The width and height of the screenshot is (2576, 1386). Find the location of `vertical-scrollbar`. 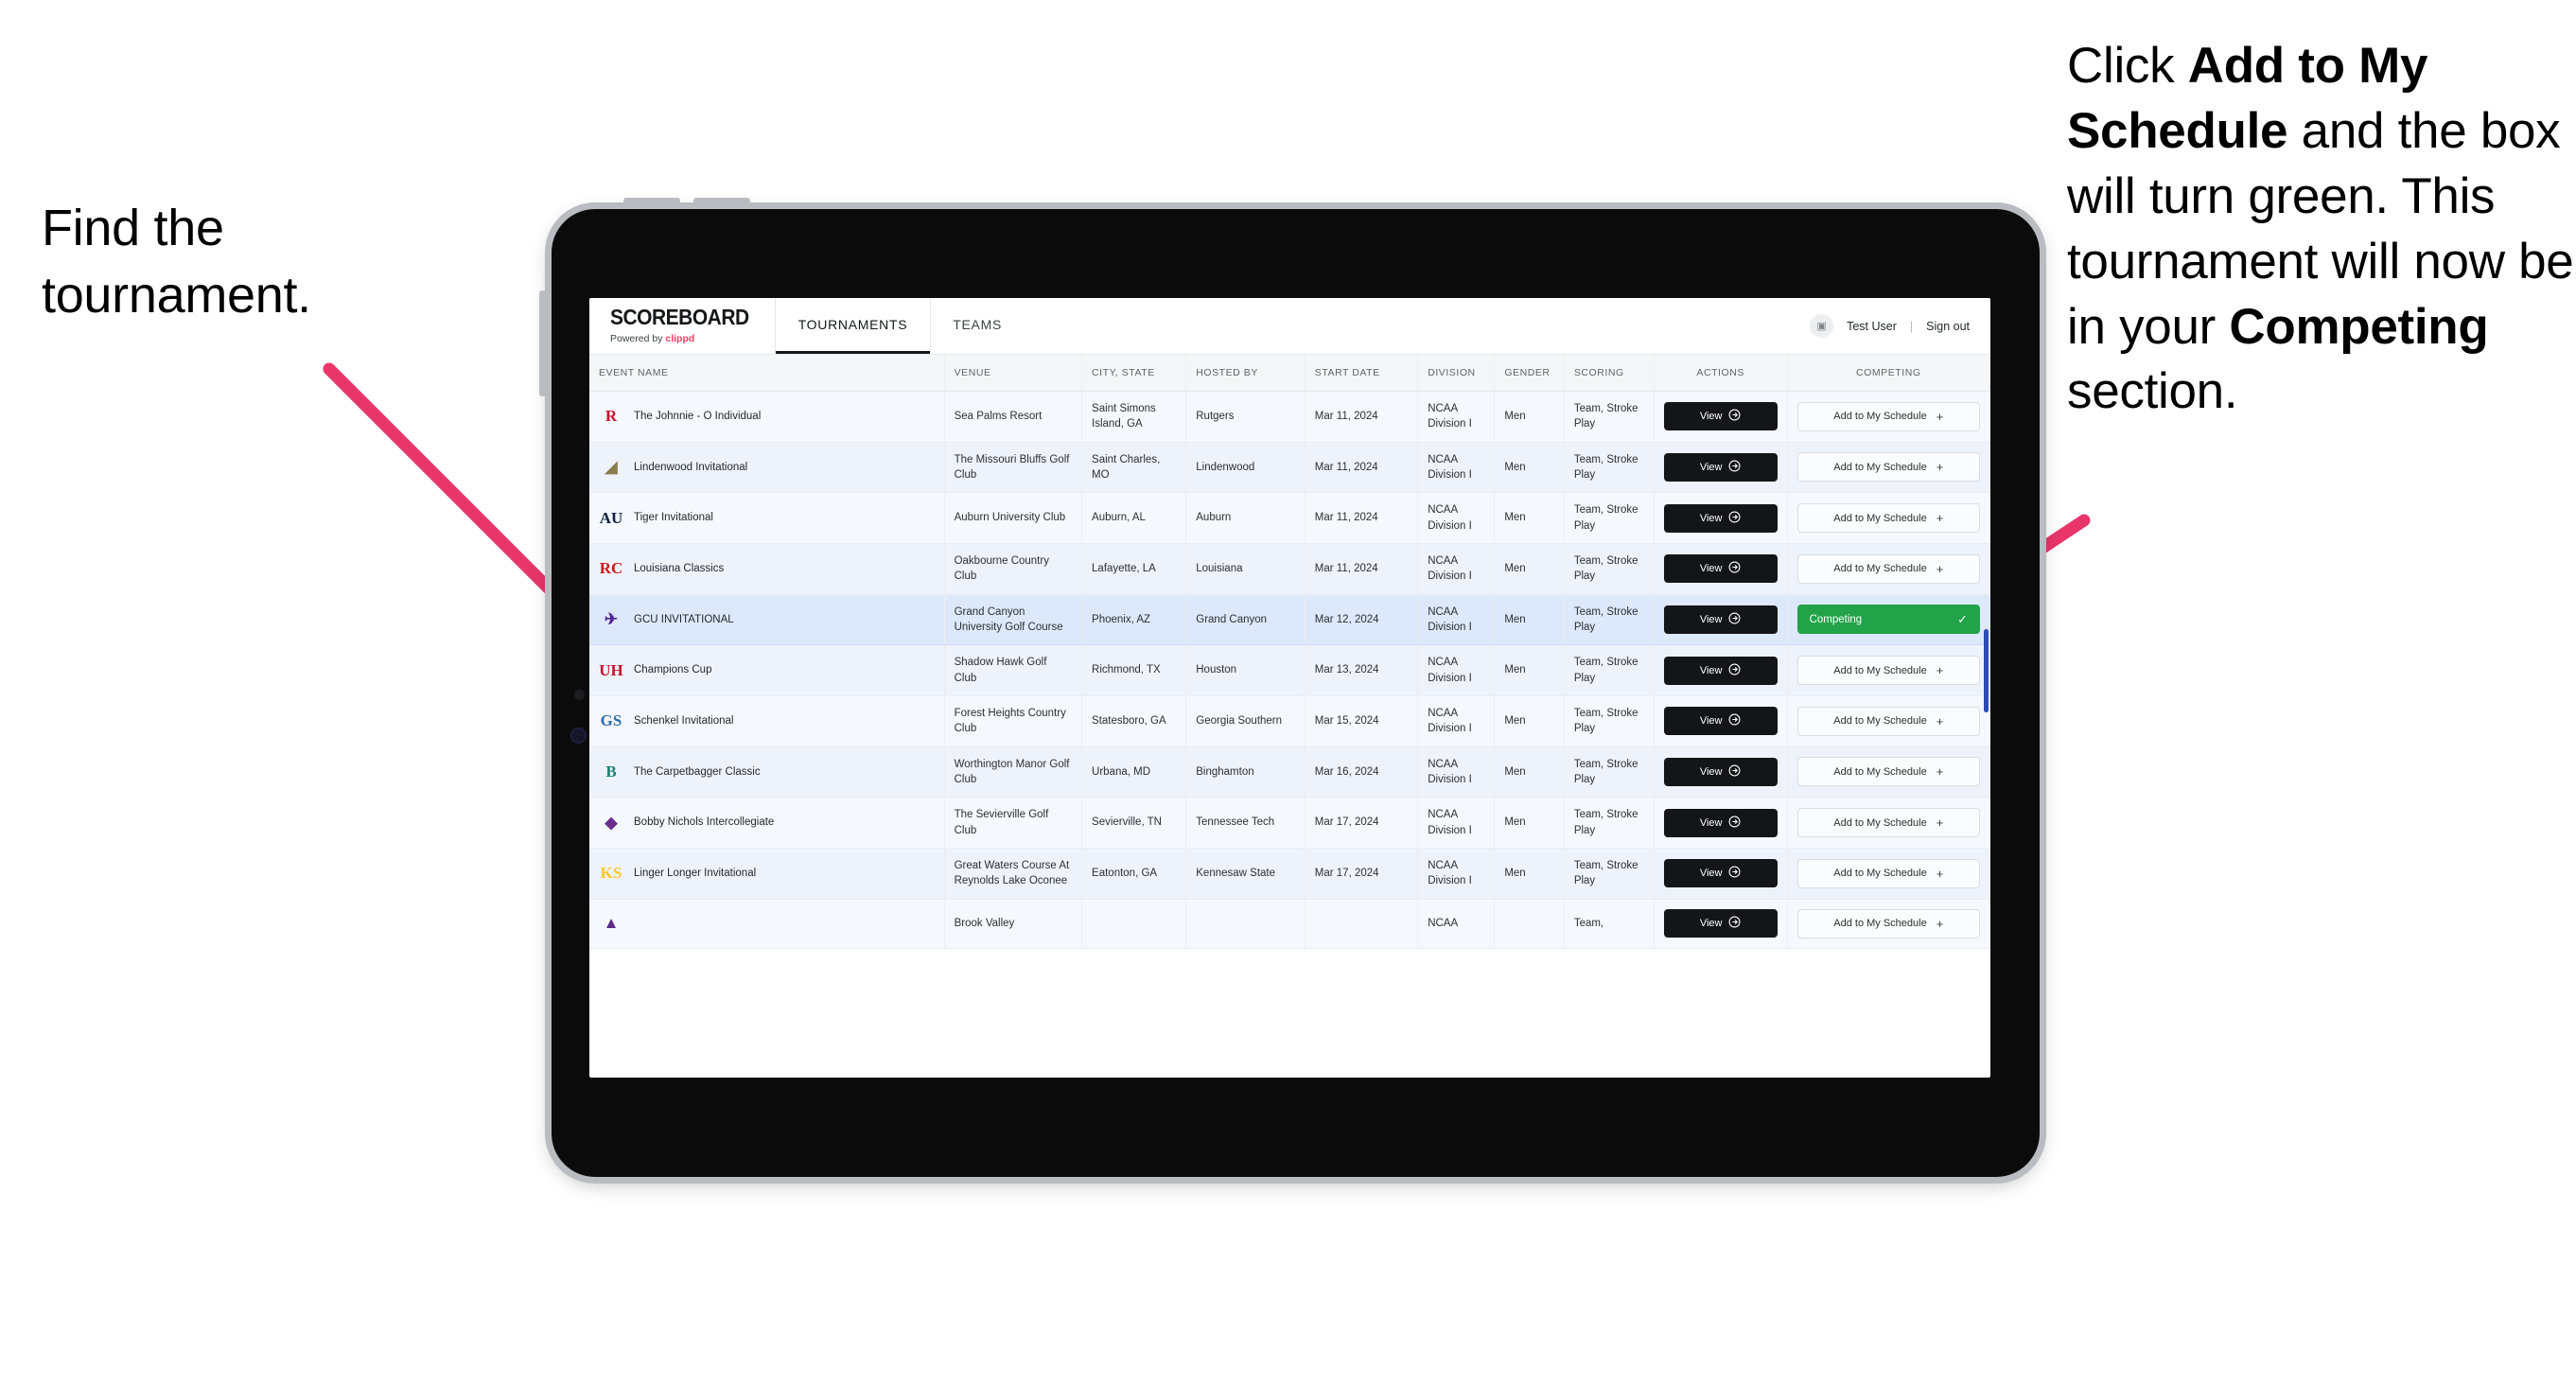

vertical-scrollbar is located at coordinates (1987, 716).